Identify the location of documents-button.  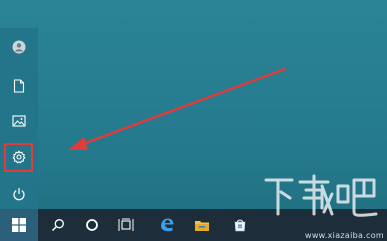
(19, 86).